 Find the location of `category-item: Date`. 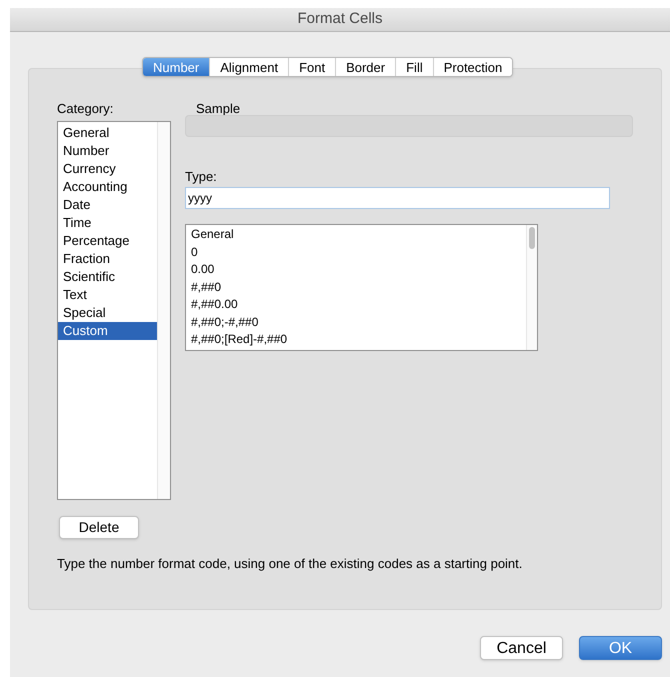

category-item: Date is located at coordinates (107, 205).